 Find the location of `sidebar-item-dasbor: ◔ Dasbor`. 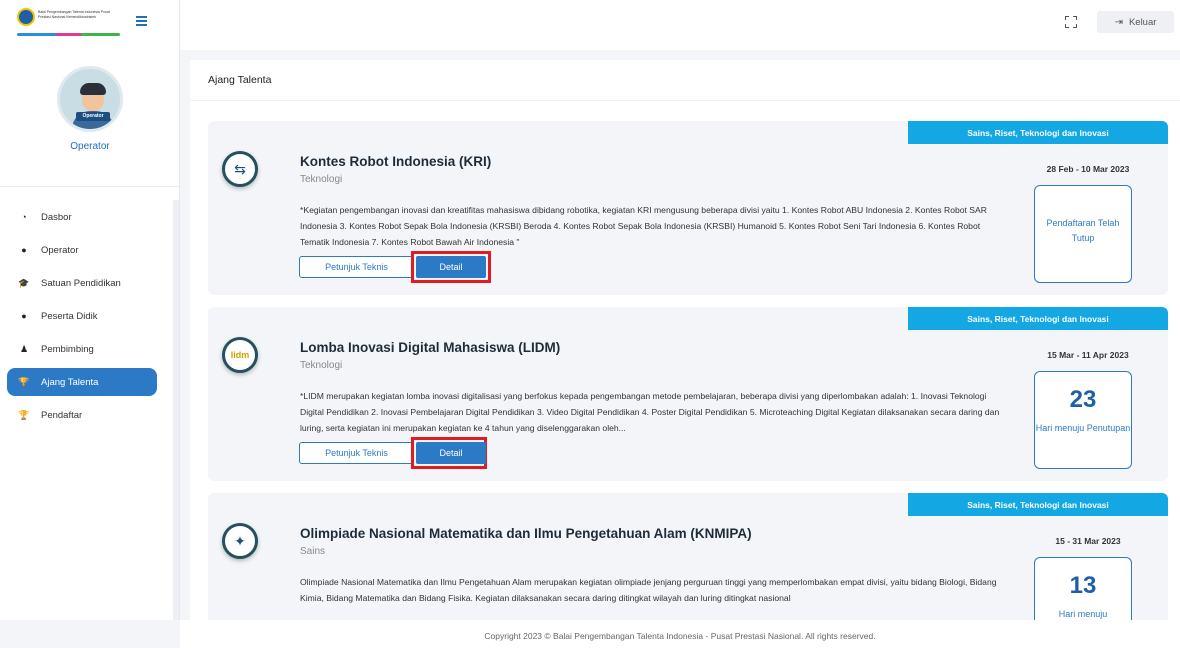

sidebar-item-dasbor: ◔ Dasbor is located at coordinates (82, 217).